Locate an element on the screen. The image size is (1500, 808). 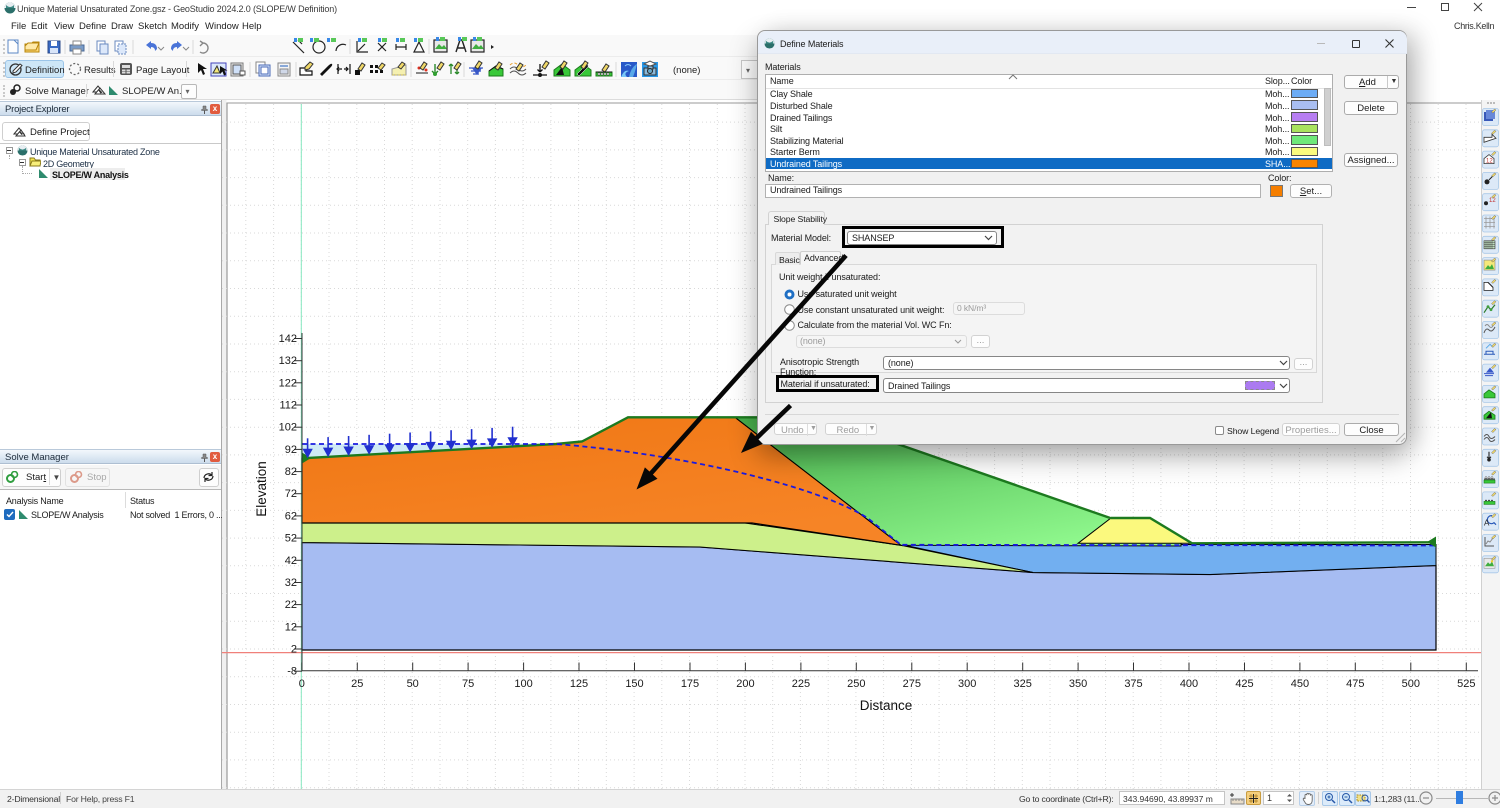
svg-text: 75 is located at coordinates (468, 684).